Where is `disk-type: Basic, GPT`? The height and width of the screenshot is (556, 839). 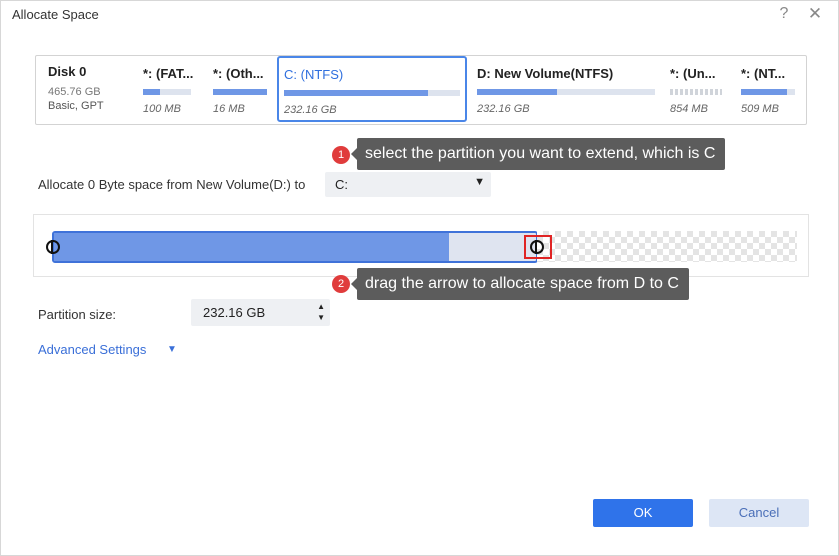
disk-type: Basic, GPT is located at coordinates (76, 106).